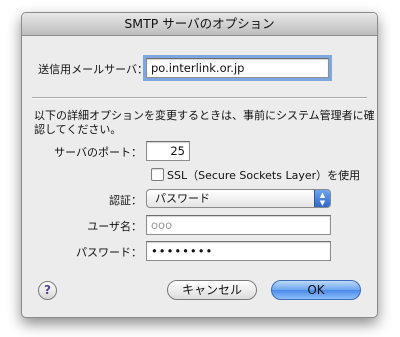 Image resolution: width=400 pixels, height=337 pixels. I want to click on auth-label: 認証：, so click(125, 200).